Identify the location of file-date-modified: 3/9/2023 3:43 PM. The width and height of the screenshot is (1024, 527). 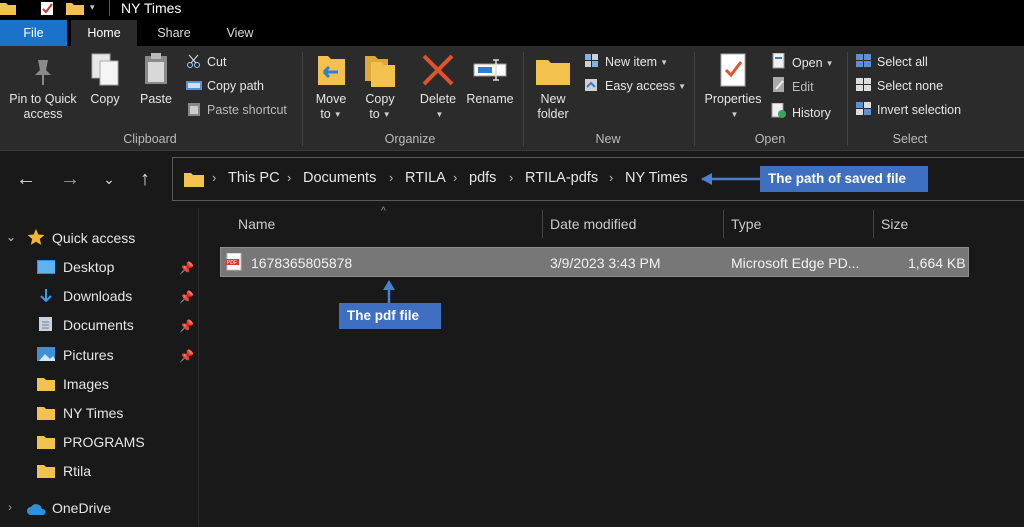
(605, 263).